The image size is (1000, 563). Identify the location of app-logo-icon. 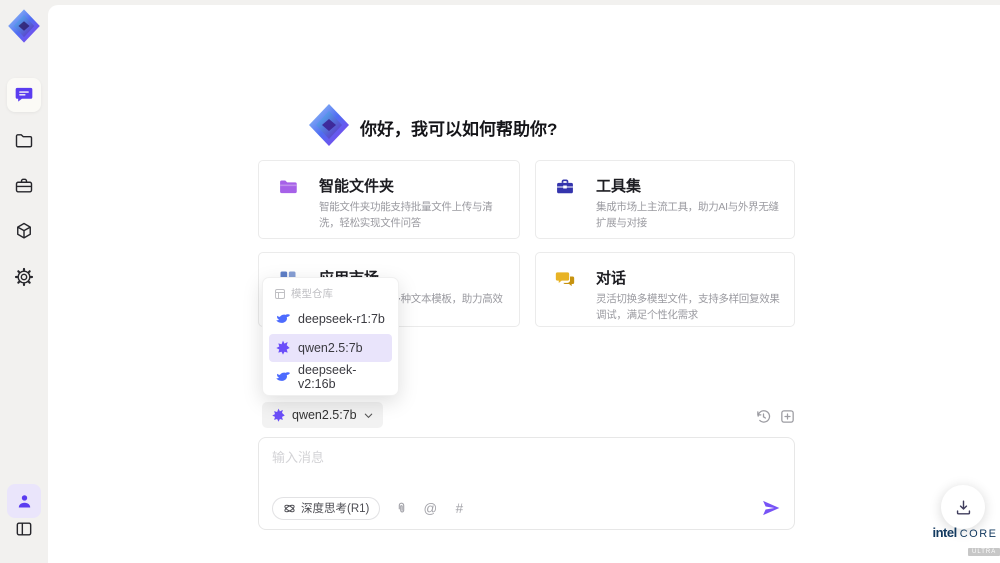
(24, 26).